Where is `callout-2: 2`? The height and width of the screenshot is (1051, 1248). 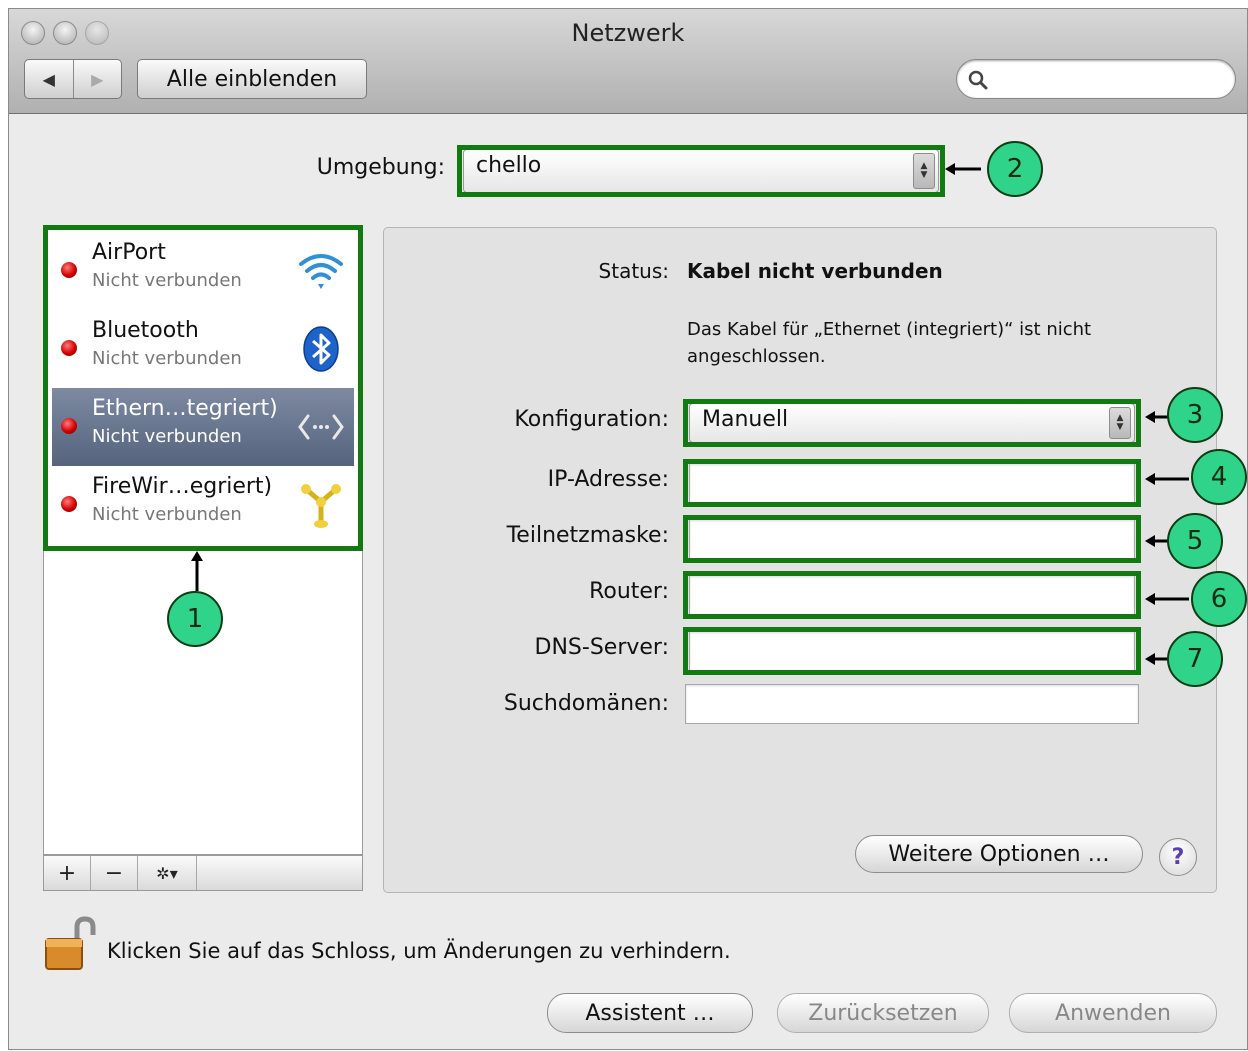 callout-2: 2 is located at coordinates (1015, 169).